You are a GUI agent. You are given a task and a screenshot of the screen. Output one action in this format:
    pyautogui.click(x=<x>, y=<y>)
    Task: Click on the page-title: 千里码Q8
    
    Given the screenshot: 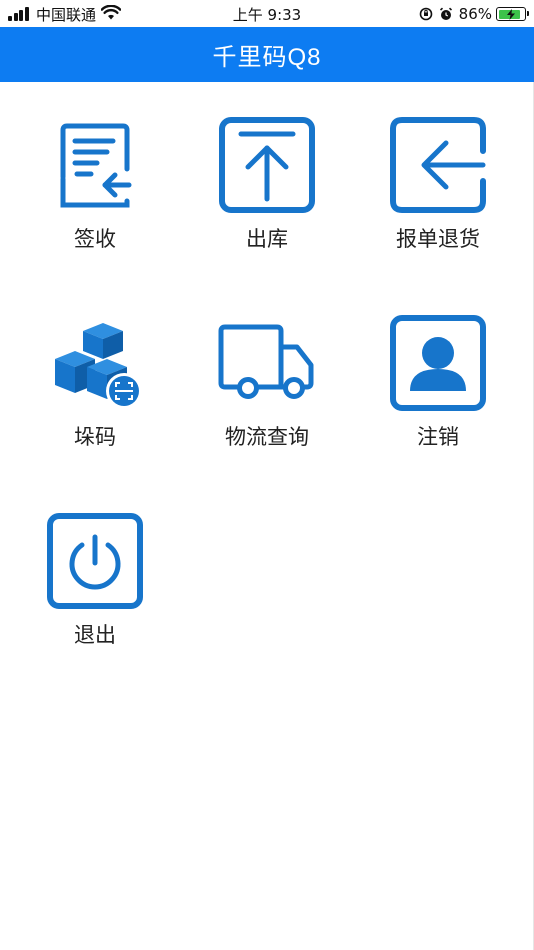 What is the action you would take?
    pyautogui.click(x=267, y=57)
    